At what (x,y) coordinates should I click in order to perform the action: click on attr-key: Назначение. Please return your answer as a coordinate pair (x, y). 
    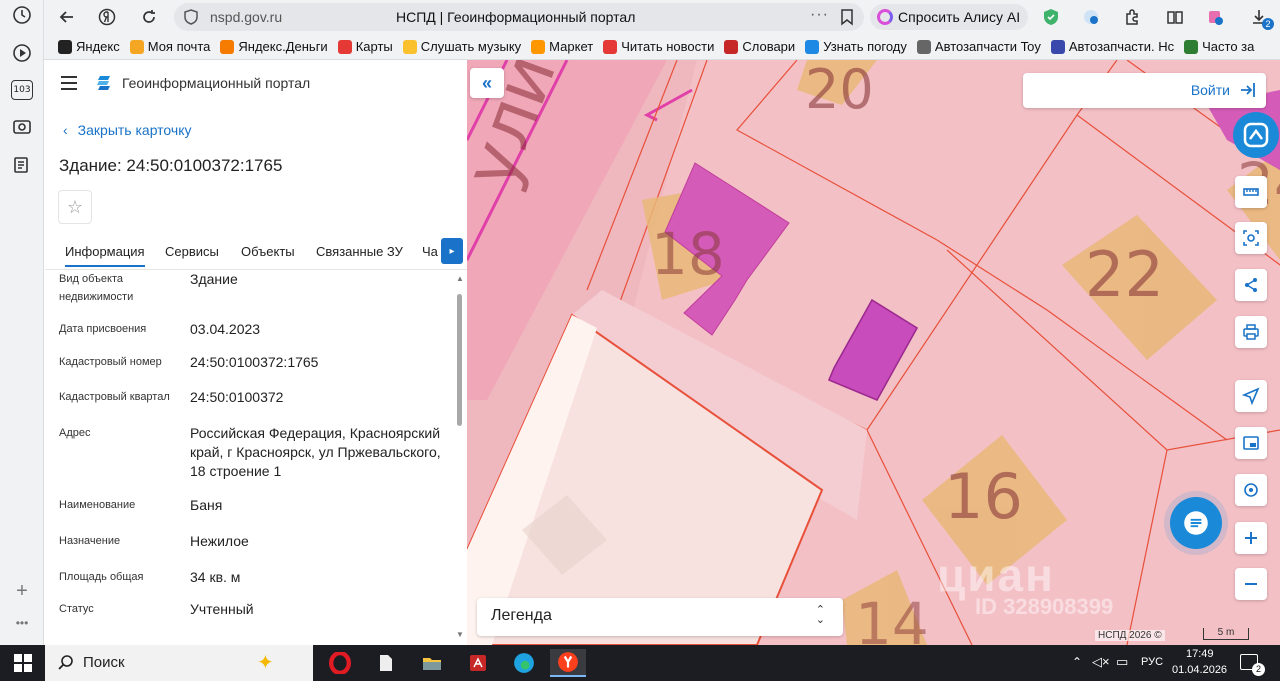
    Looking at the image, I should click on (90, 541).